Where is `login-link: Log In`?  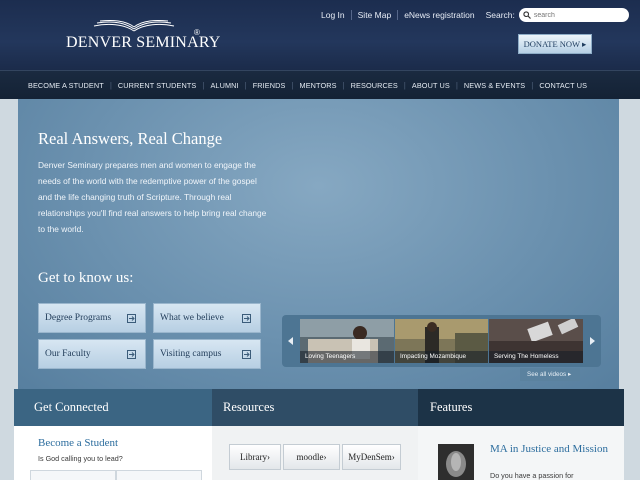 login-link: Log In is located at coordinates (333, 15).